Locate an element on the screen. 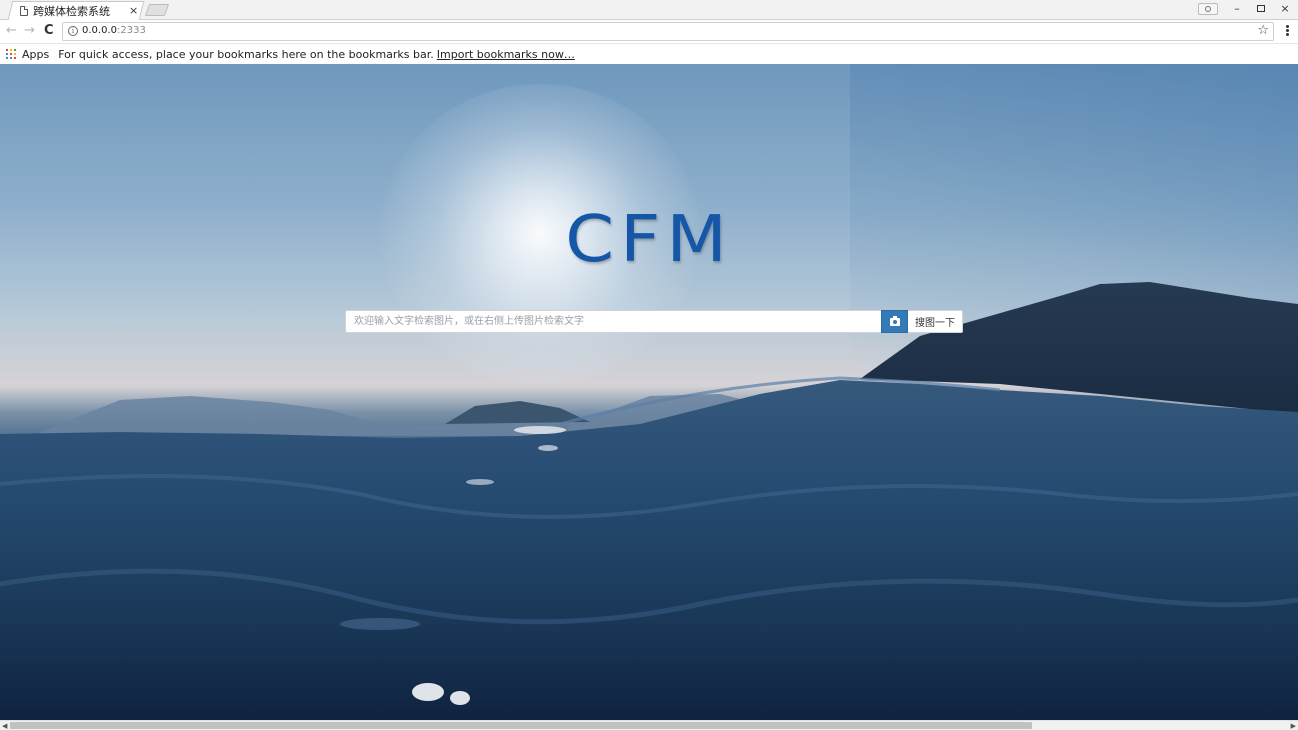 The width and height of the screenshot is (1298, 730). reload-icon: C is located at coordinates (49, 31).